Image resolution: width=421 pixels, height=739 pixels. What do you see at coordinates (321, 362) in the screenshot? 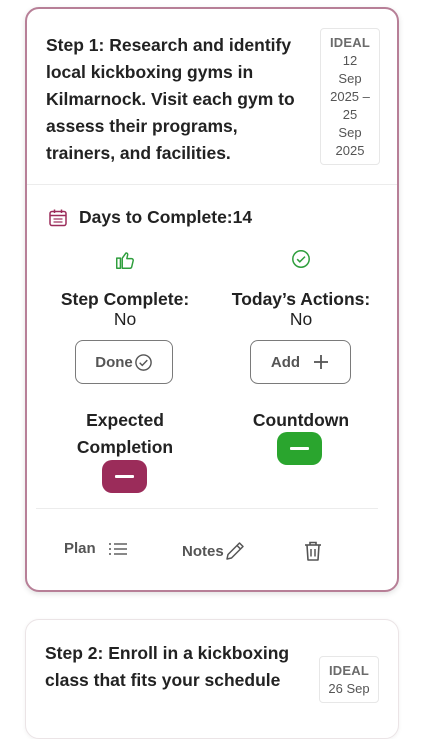
I see `plus-icon` at bounding box center [321, 362].